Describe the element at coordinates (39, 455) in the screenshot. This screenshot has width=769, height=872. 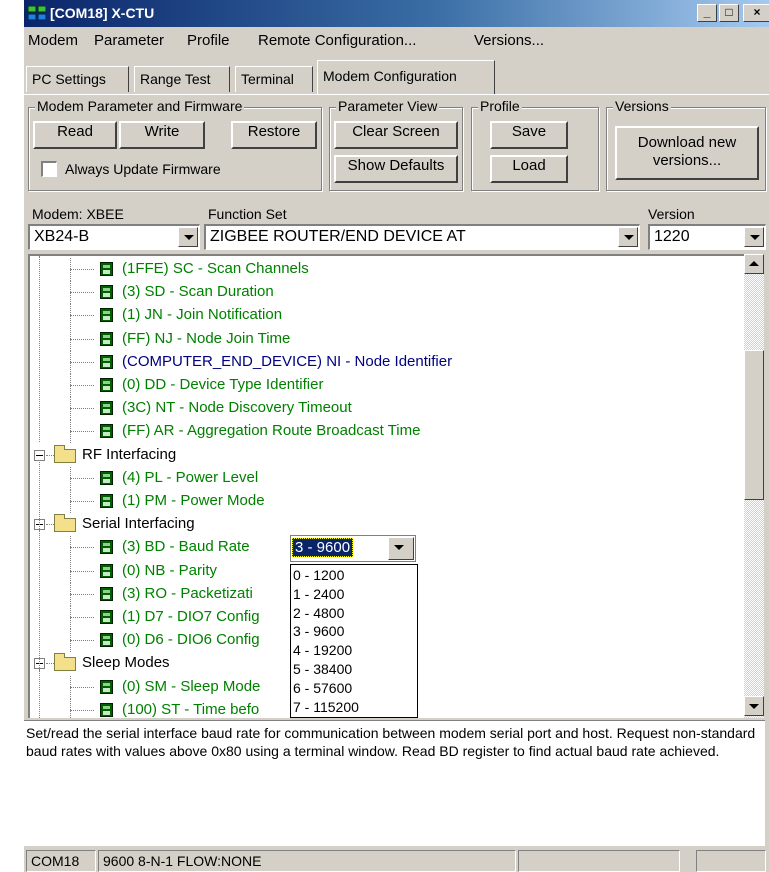
I see `collapse-minus-icon` at that location.